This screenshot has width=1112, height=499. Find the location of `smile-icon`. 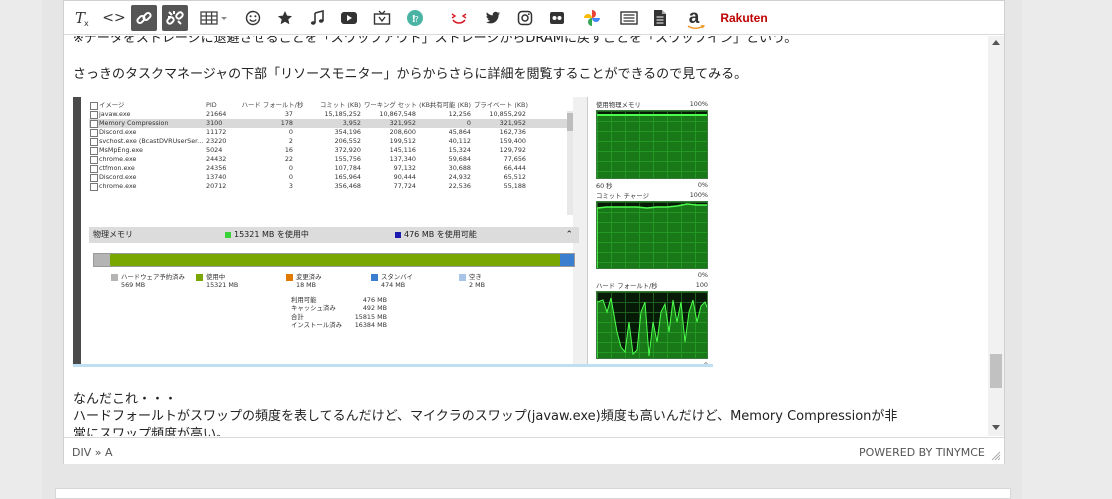

smile-icon is located at coordinates (459, 18).